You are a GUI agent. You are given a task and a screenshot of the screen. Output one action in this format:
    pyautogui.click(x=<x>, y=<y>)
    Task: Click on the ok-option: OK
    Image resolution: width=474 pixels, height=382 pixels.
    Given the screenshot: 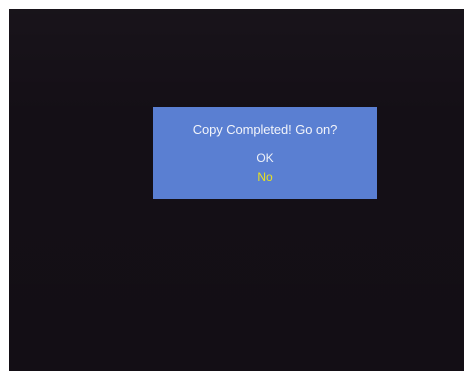 What is the action you would take?
    pyautogui.click(x=265, y=158)
    